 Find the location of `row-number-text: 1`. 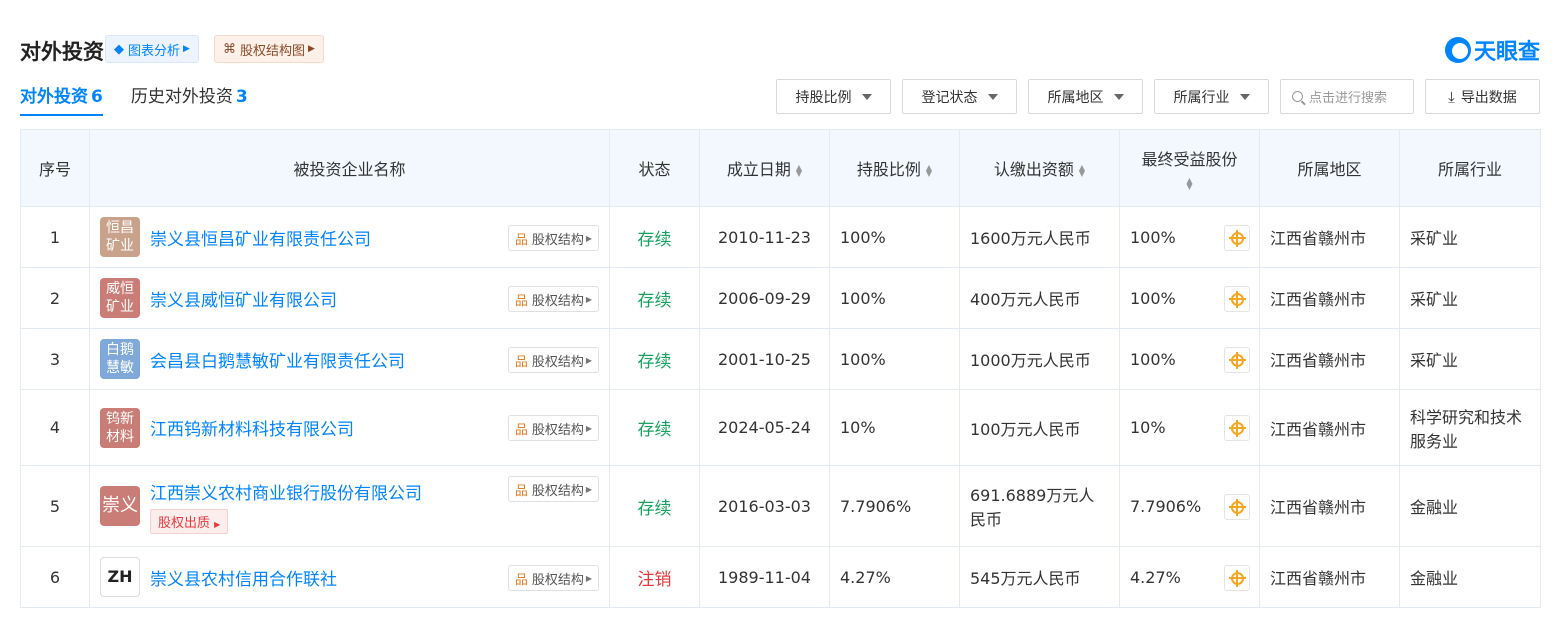

row-number-text: 1 is located at coordinates (55, 237).